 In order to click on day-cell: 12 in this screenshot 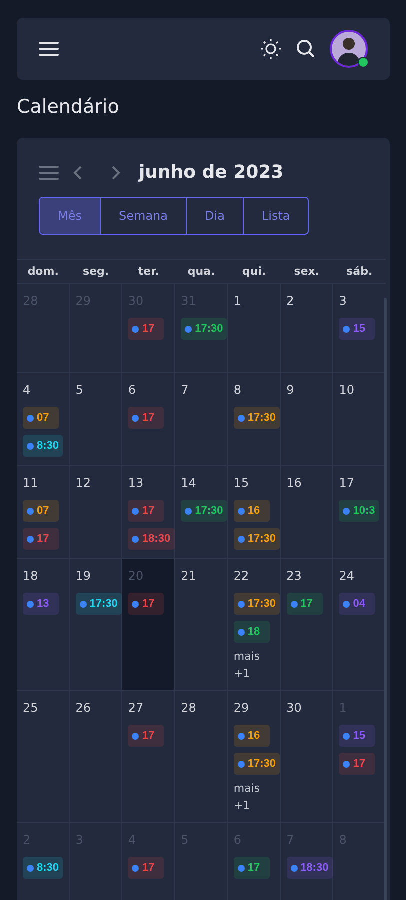, I will do `click(96, 512)`.